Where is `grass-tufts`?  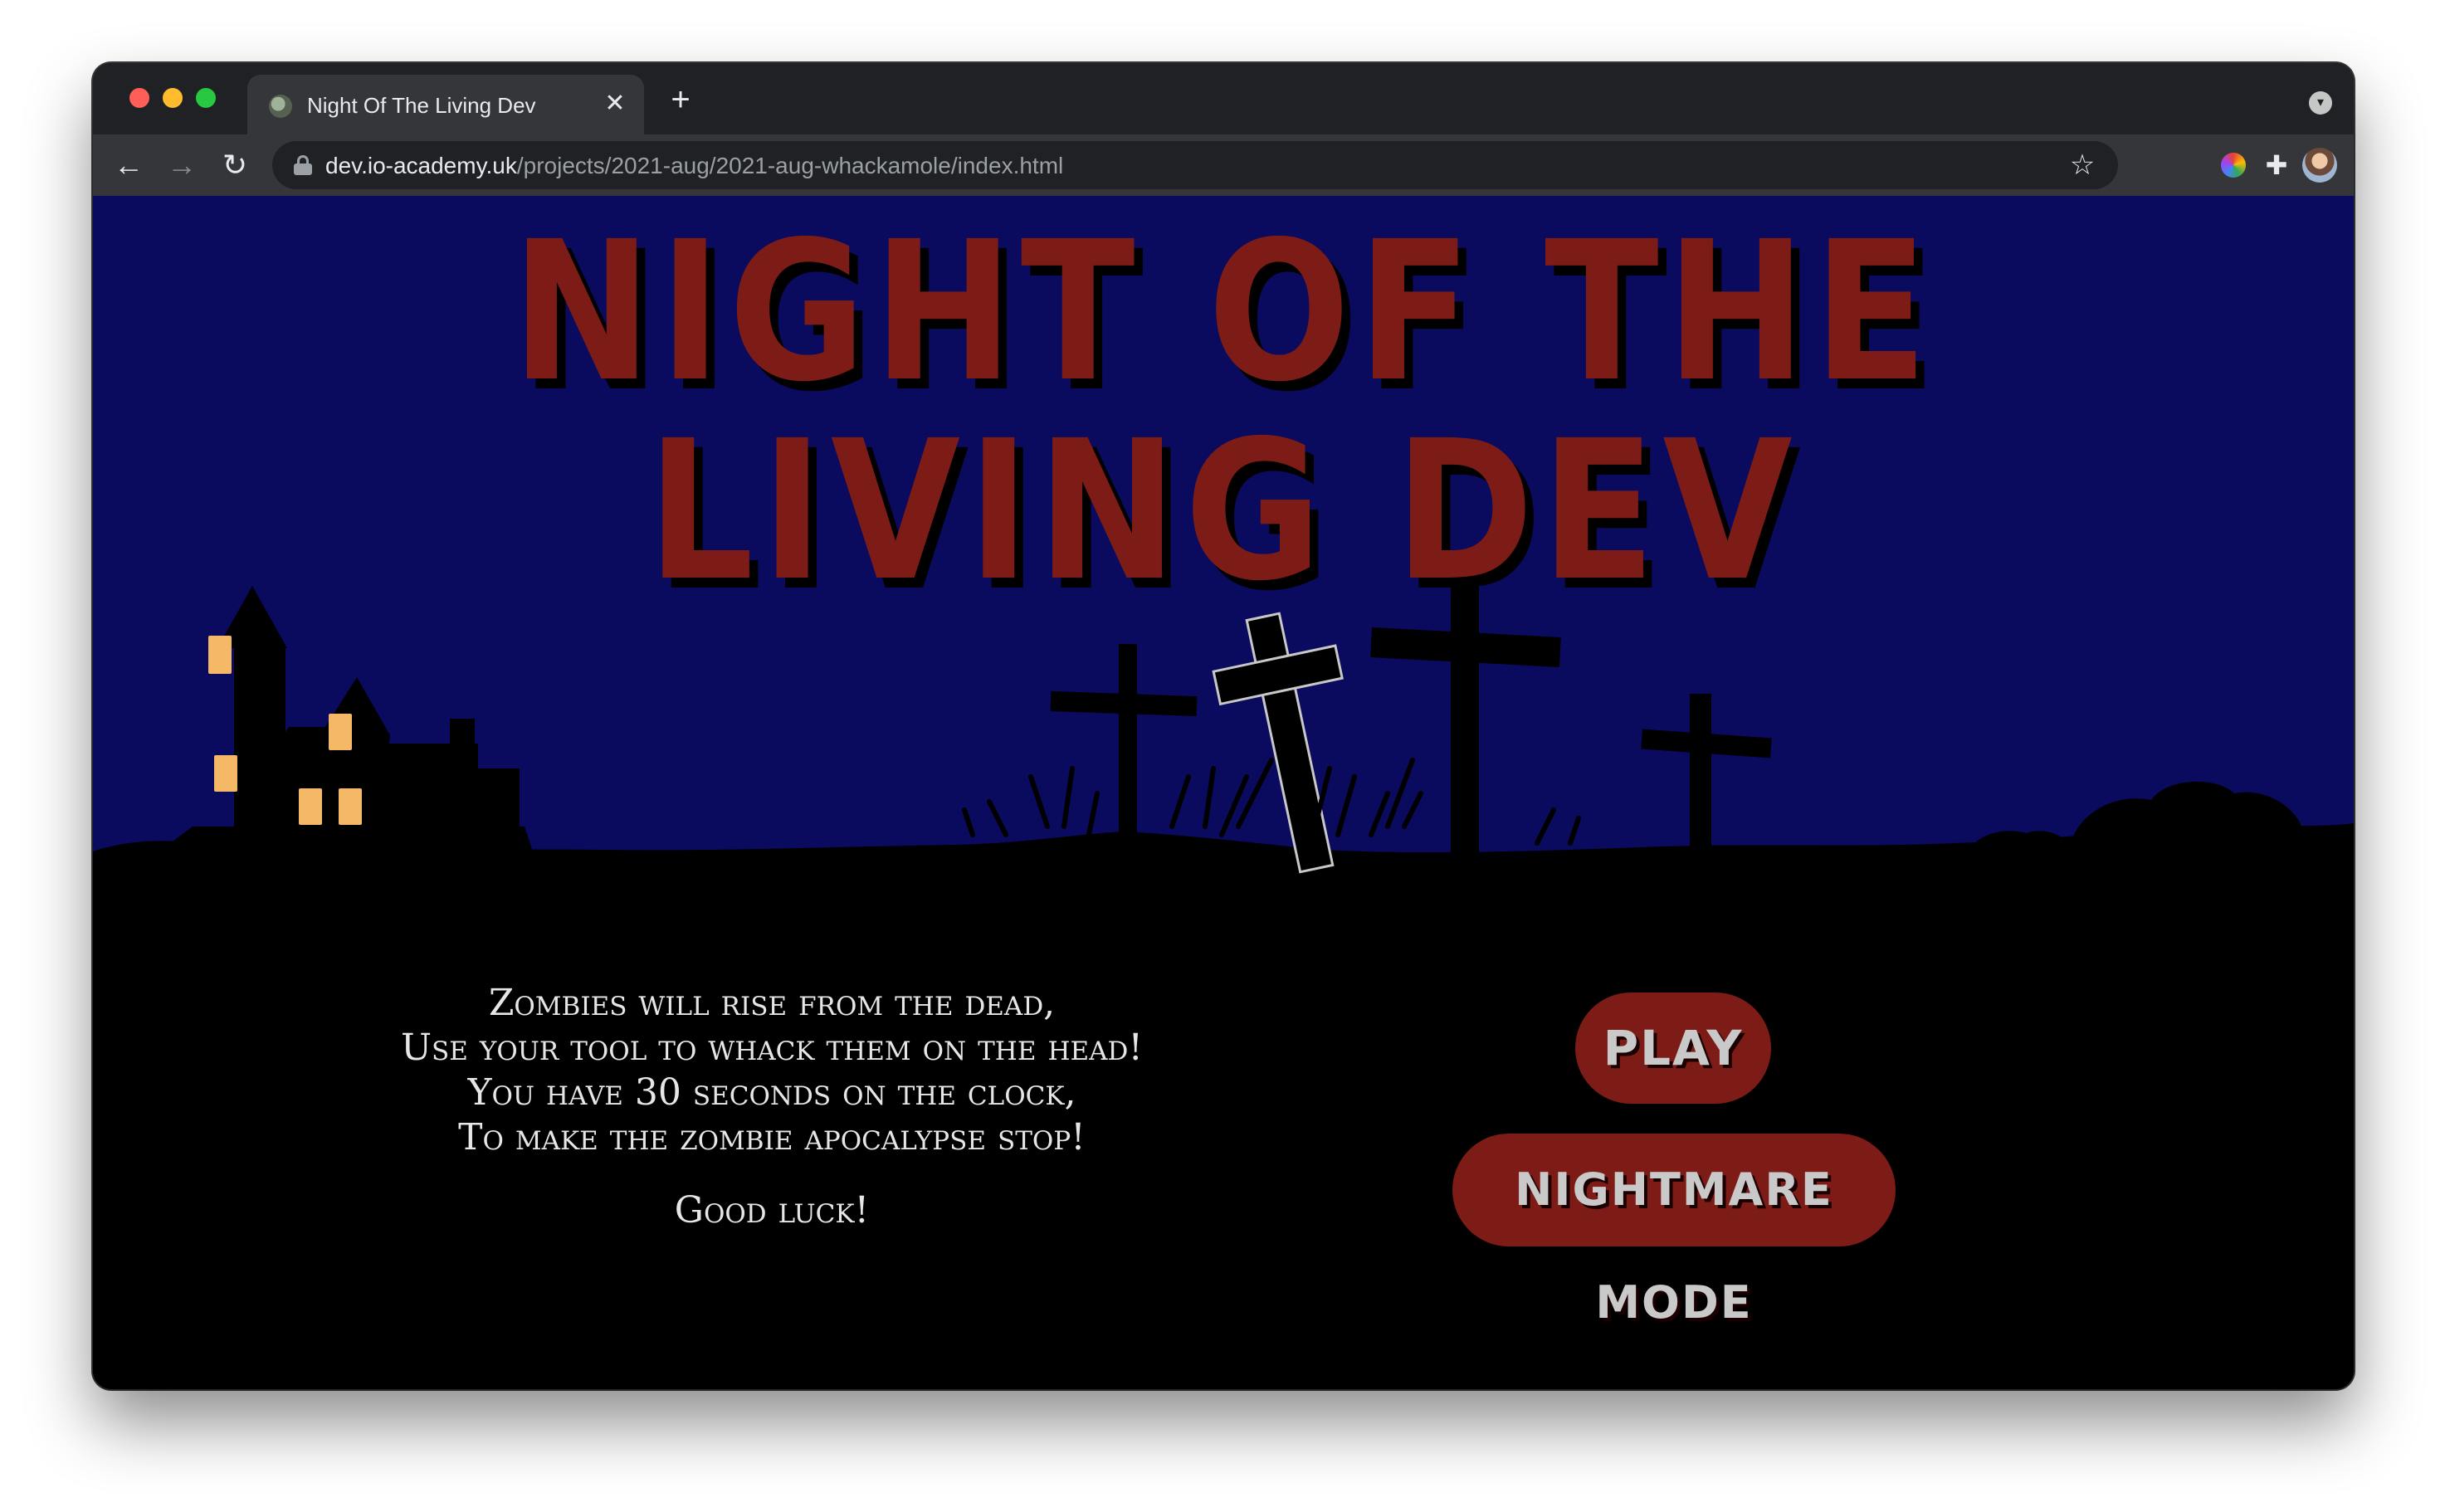
grass-tufts is located at coordinates (1271, 802).